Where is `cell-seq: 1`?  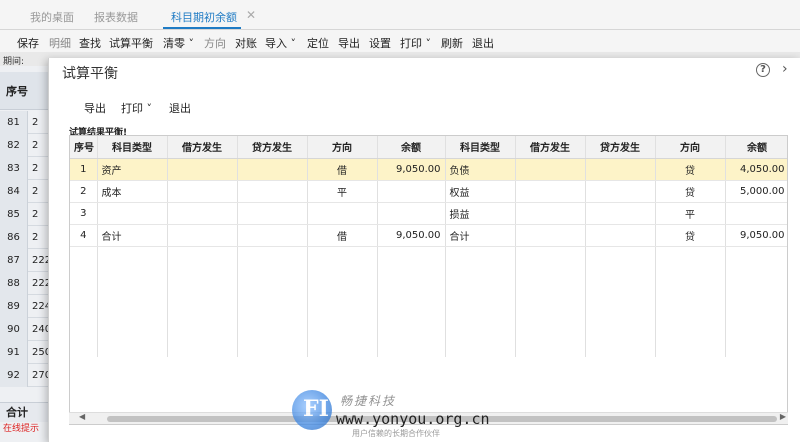 cell-seq: 1 is located at coordinates (84, 169).